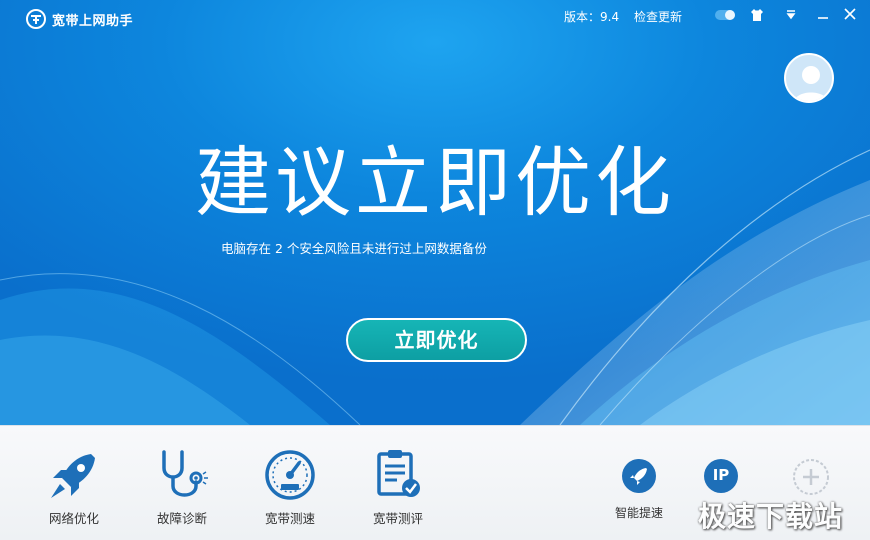 The height and width of the screenshot is (540, 870). What do you see at coordinates (185, 473) in the screenshot?
I see `stethoscope-icon` at bounding box center [185, 473].